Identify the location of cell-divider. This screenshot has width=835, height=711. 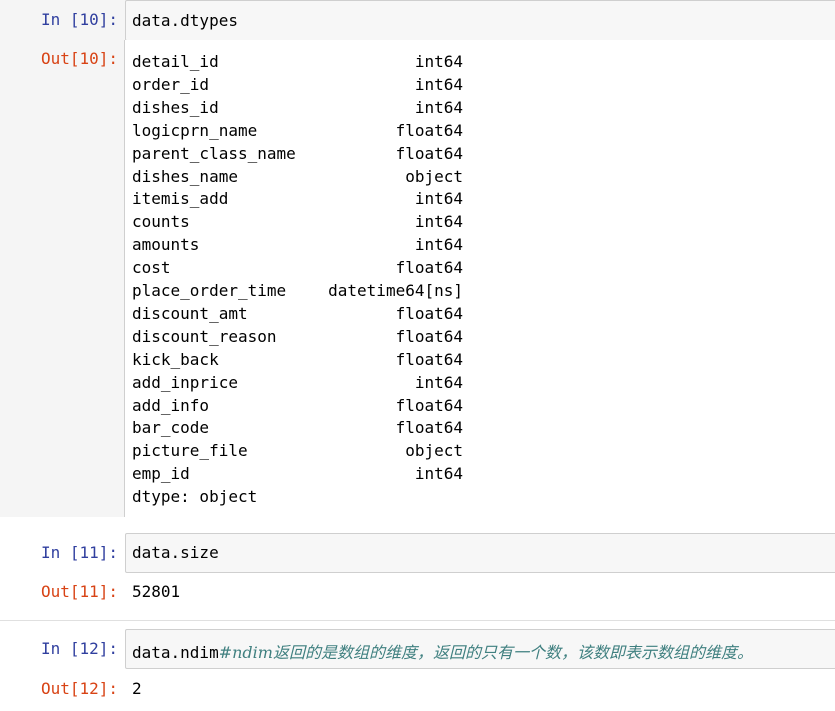
(417, 620).